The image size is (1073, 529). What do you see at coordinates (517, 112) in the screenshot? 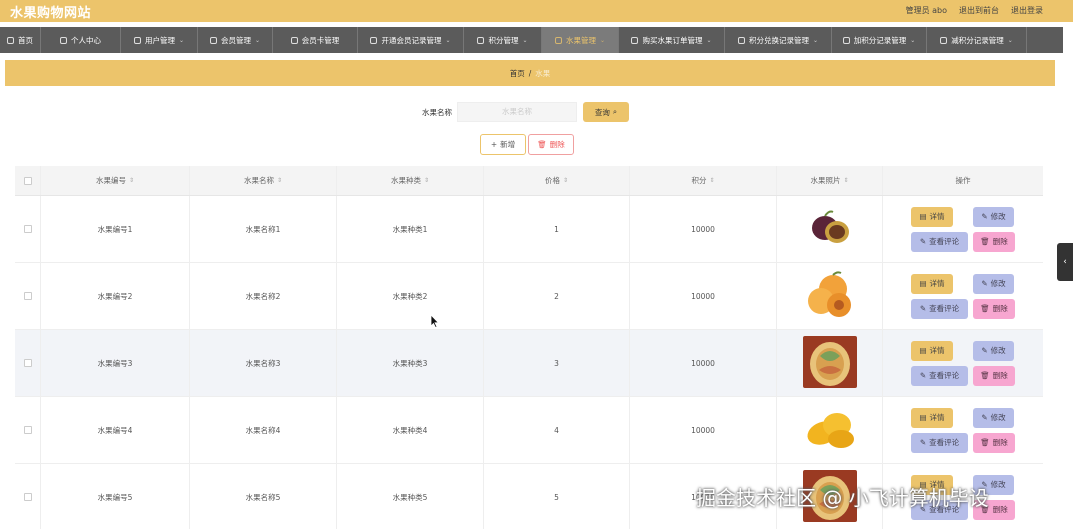
I see `search-input: 水果名称` at bounding box center [517, 112].